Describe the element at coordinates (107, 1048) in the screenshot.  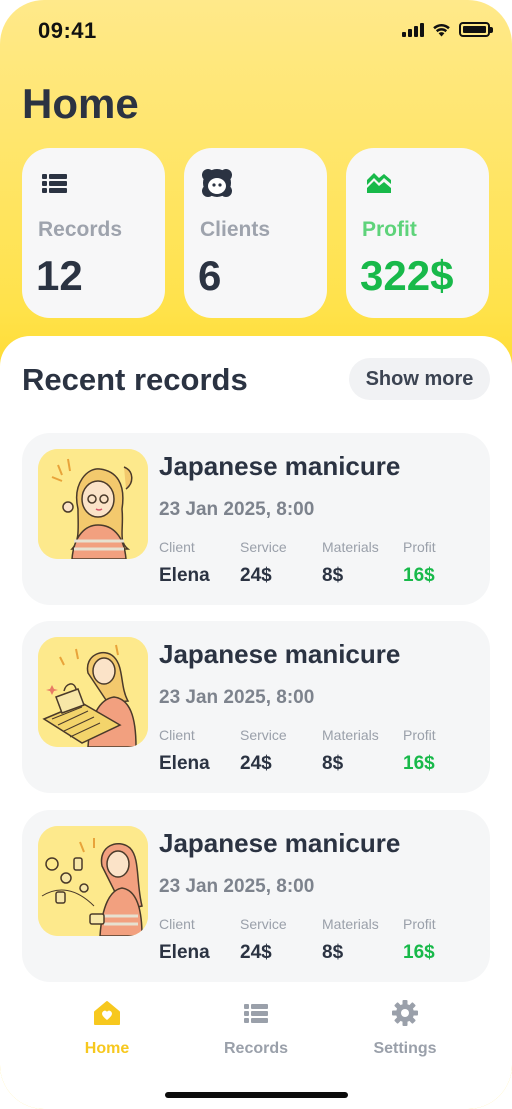
I see `tab-label: Home` at that location.